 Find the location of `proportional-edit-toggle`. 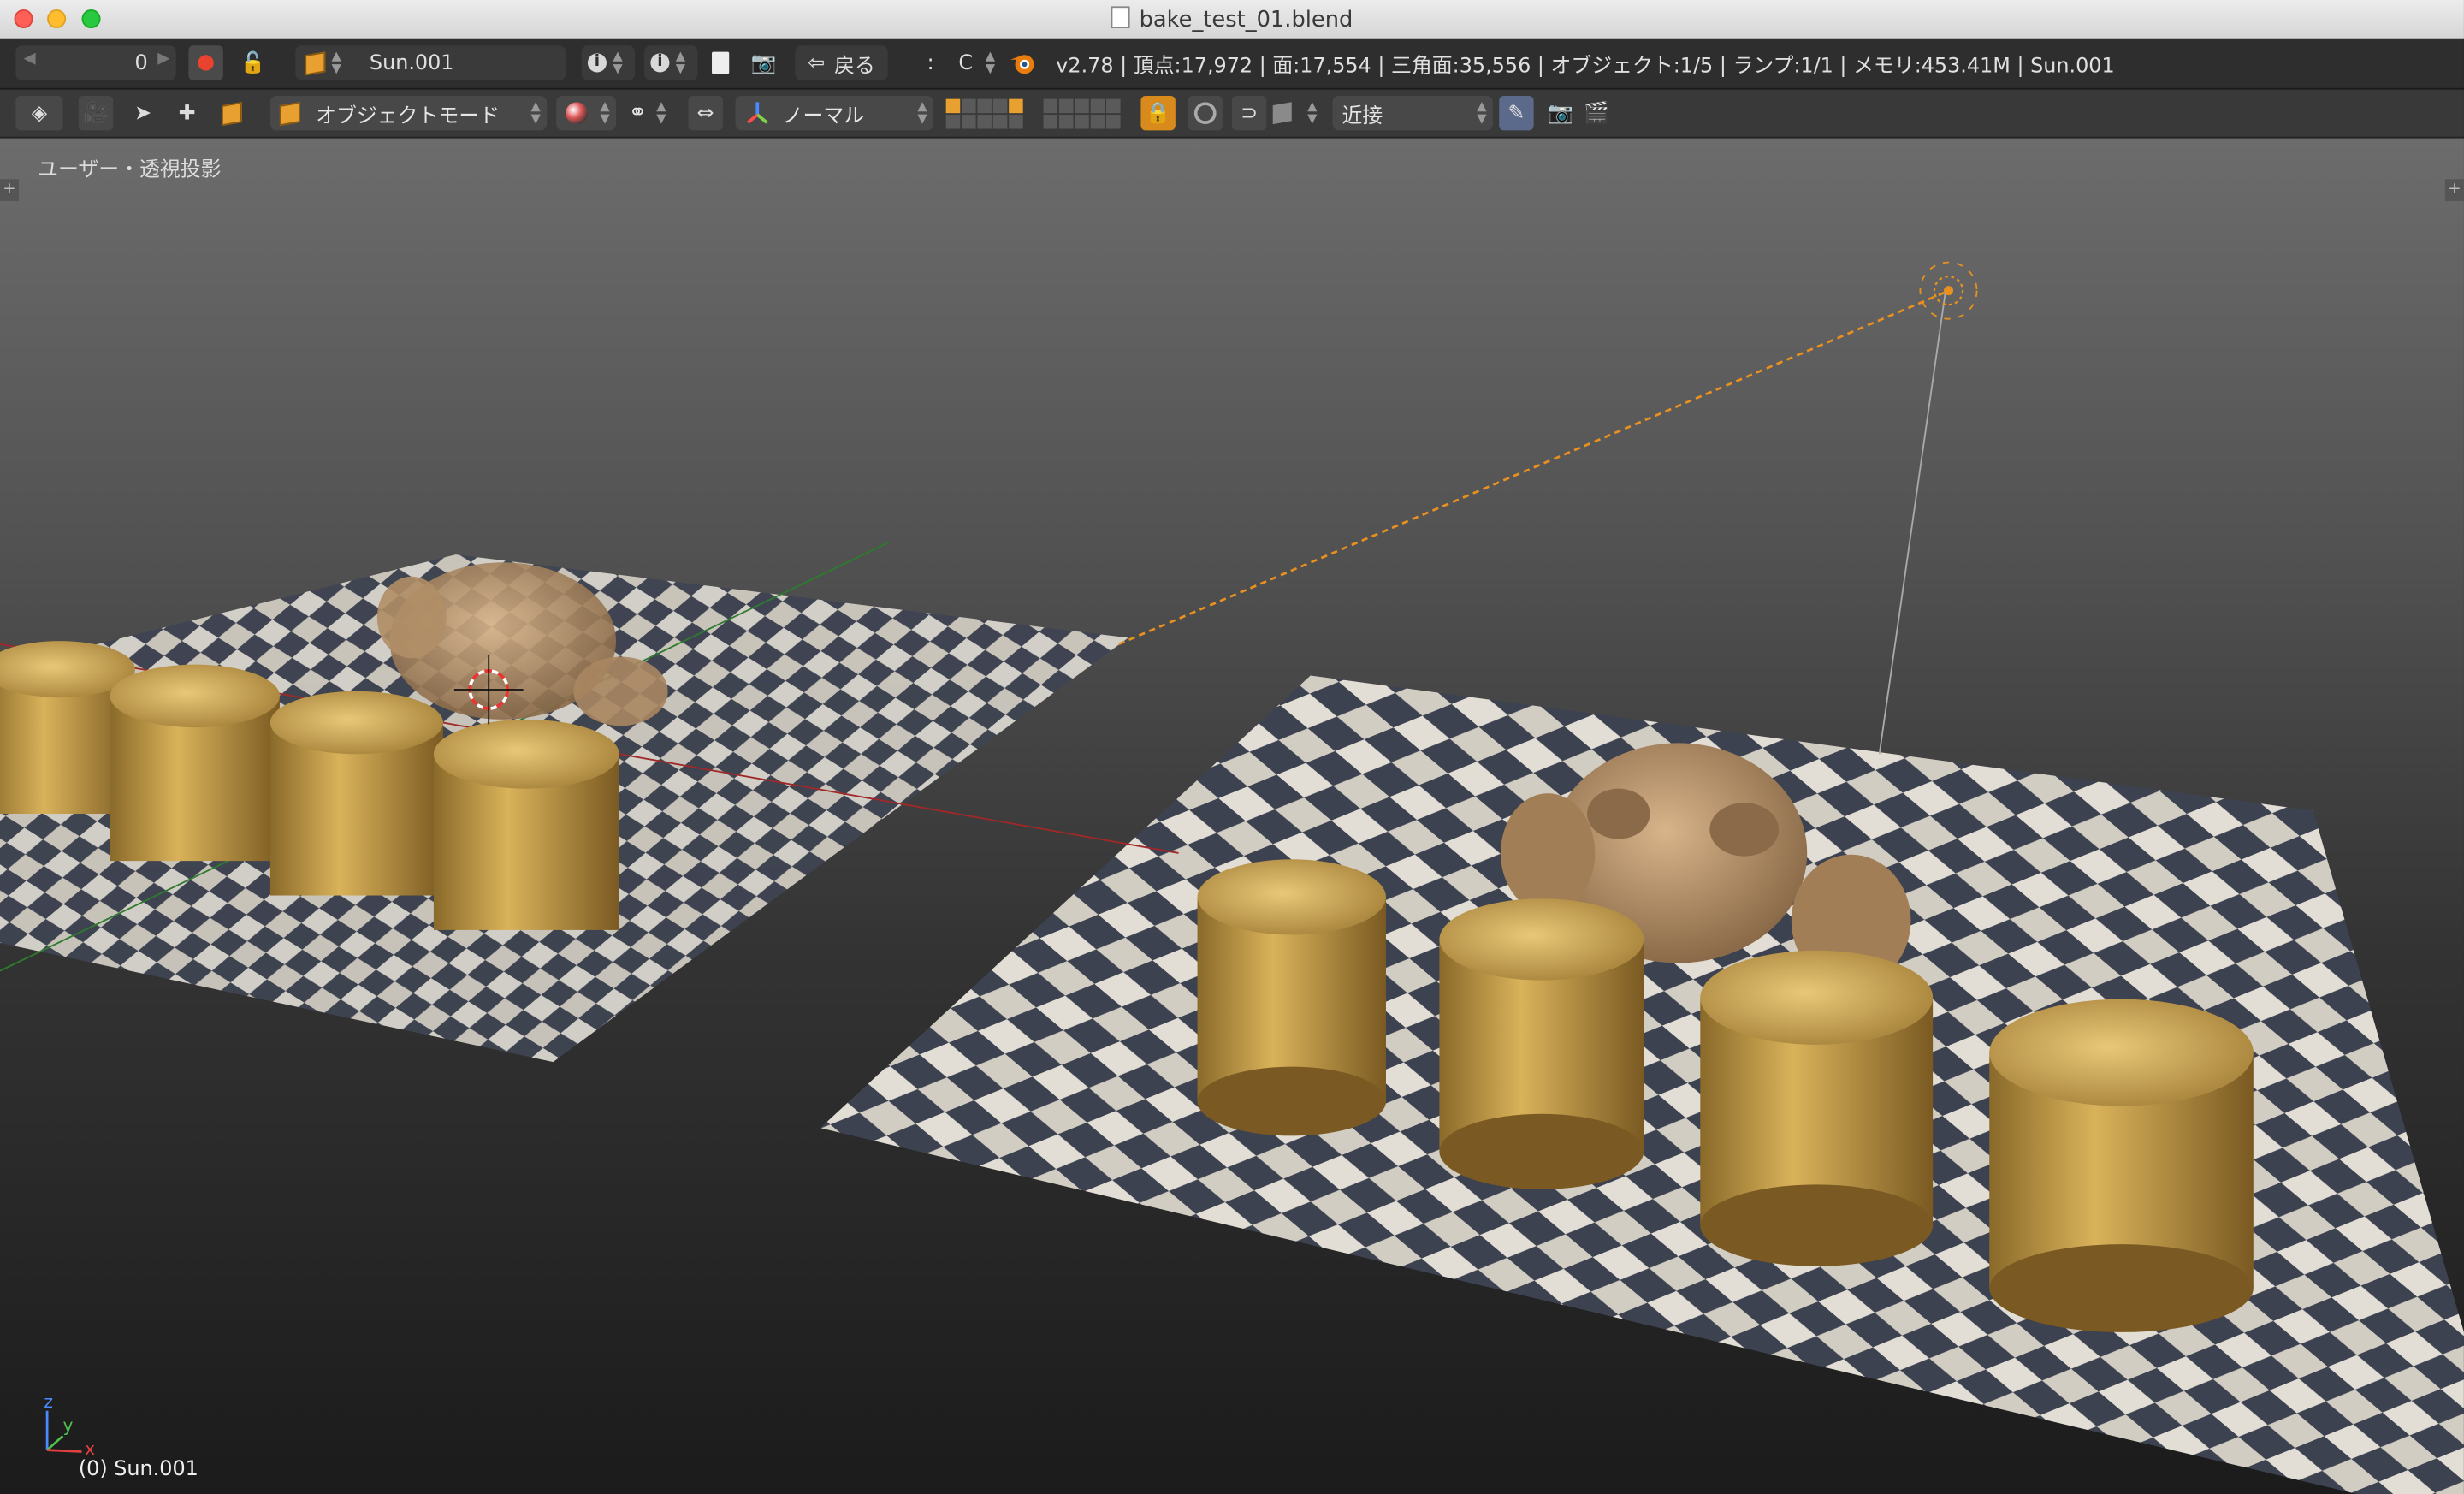

proportional-edit-toggle is located at coordinates (1205, 113).